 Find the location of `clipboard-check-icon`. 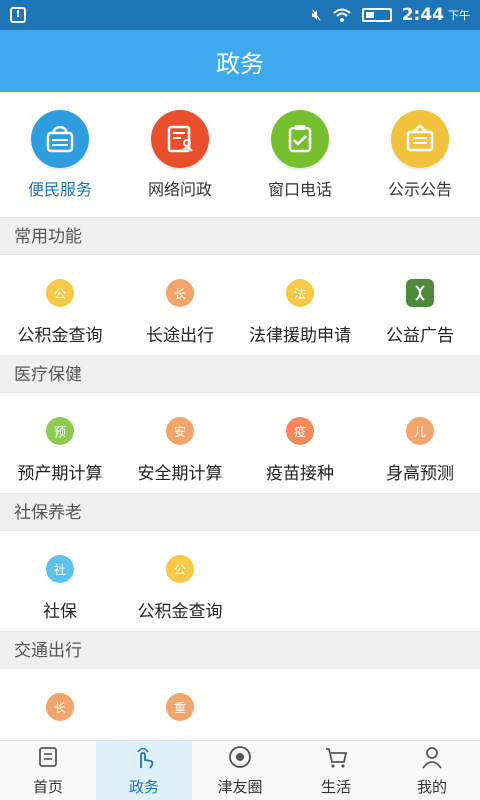

clipboard-check-icon is located at coordinates (300, 139).